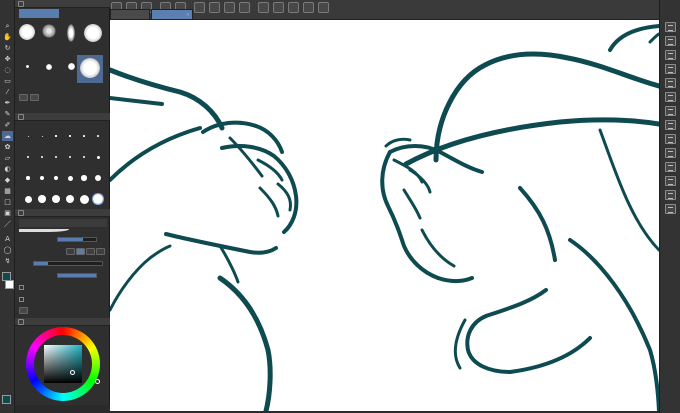 The image size is (680, 413). What do you see at coordinates (90, 69) in the screenshot?
I see `brush-tile-selected` at bounding box center [90, 69].